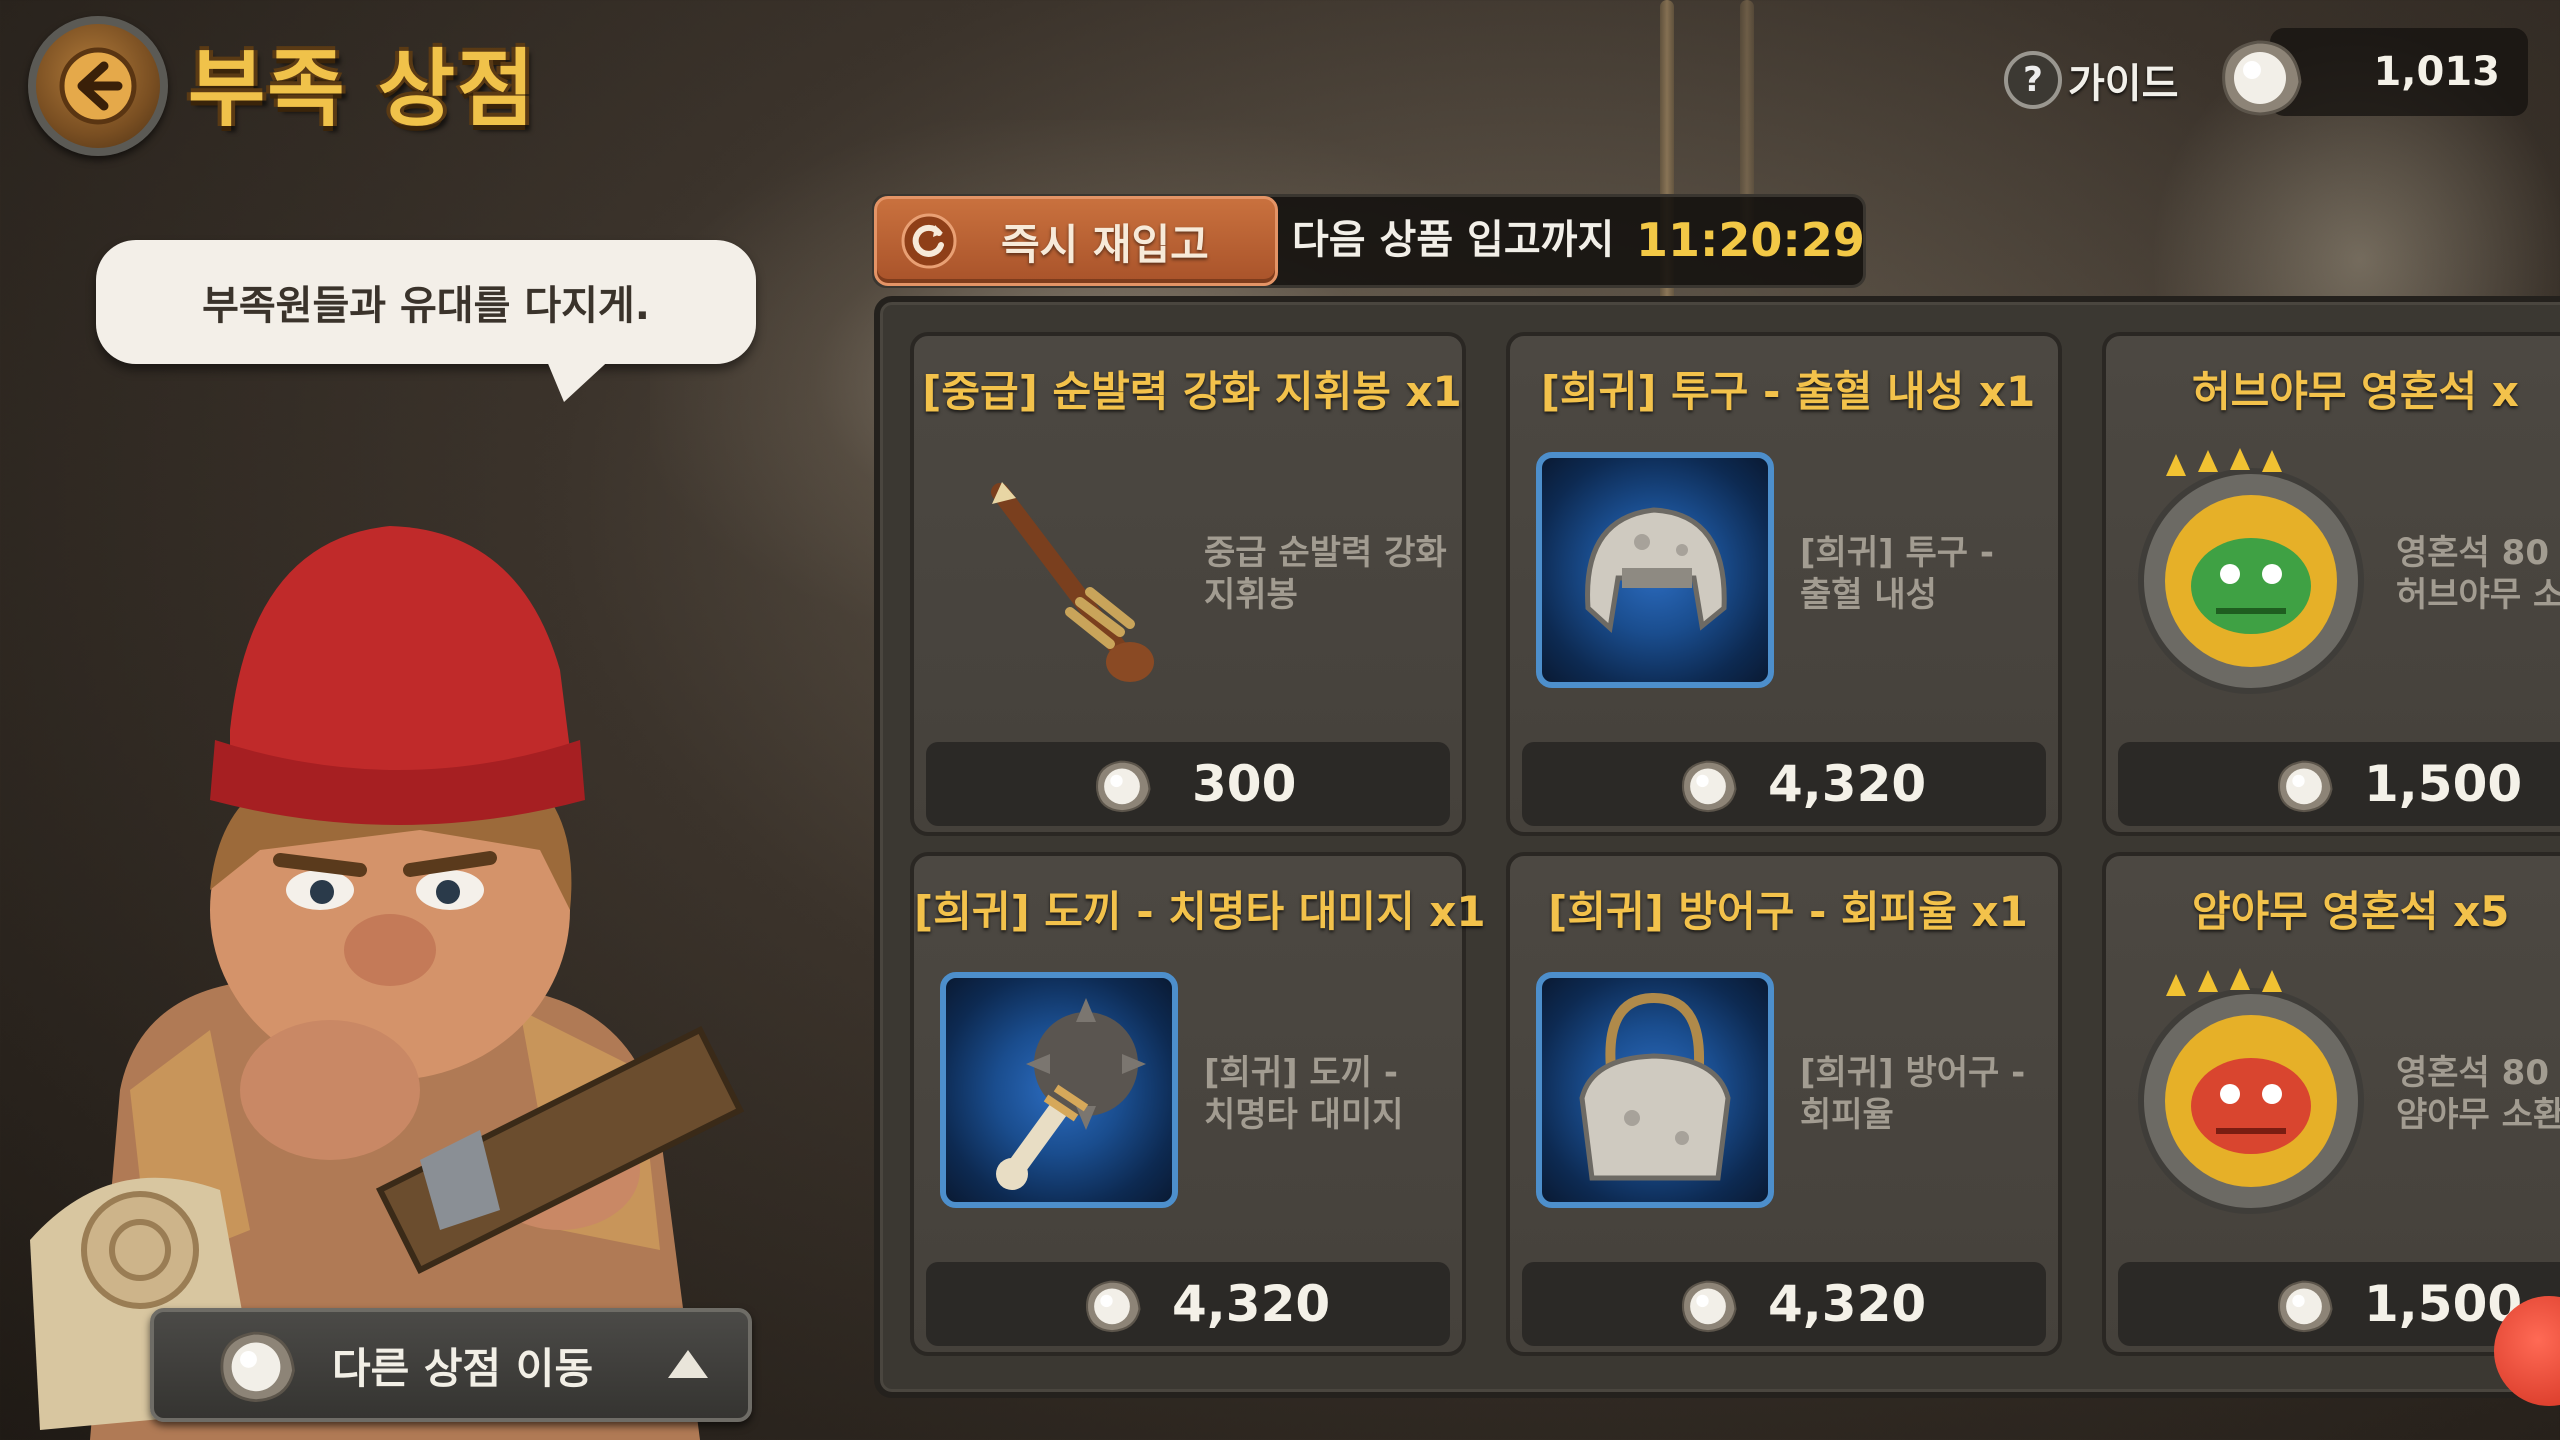  Describe the element at coordinates (580, 378) in the screenshot. I see `speech-bubble-tail` at that location.